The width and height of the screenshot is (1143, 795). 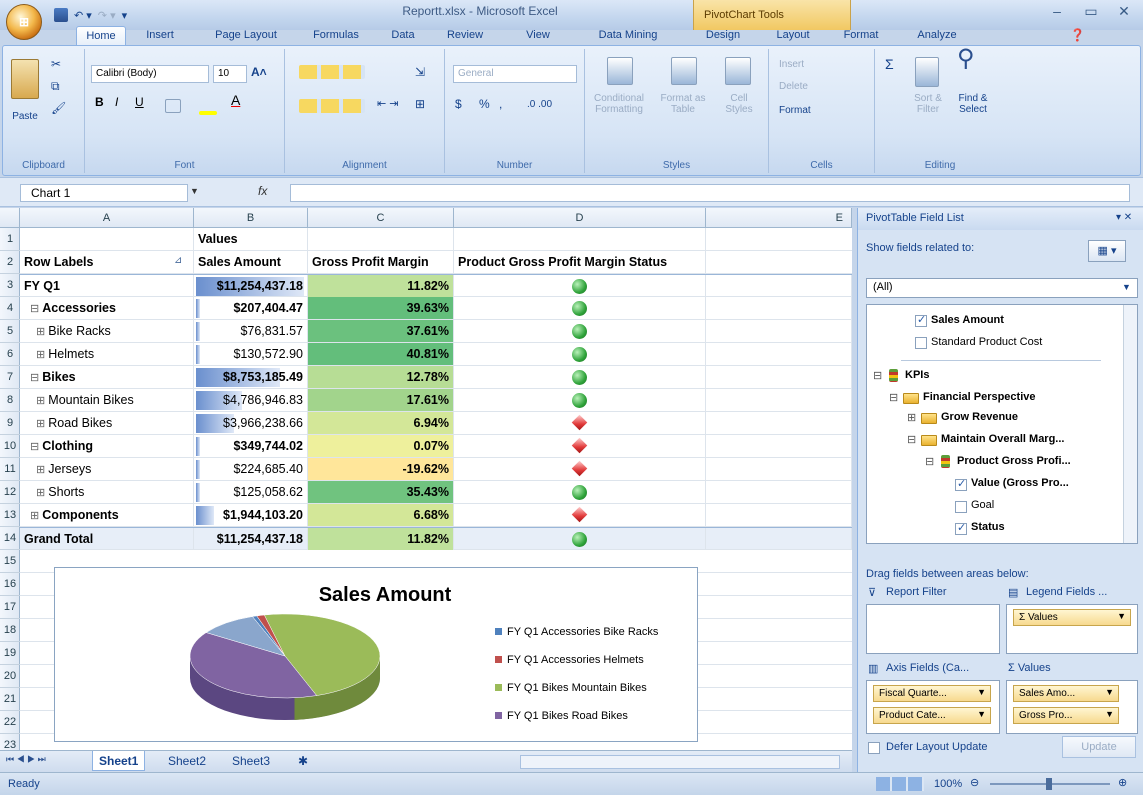 What do you see at coordinates (332, 72) in the screenshot?
I see `vertical-align-icons` at bounding box center [332, 72].